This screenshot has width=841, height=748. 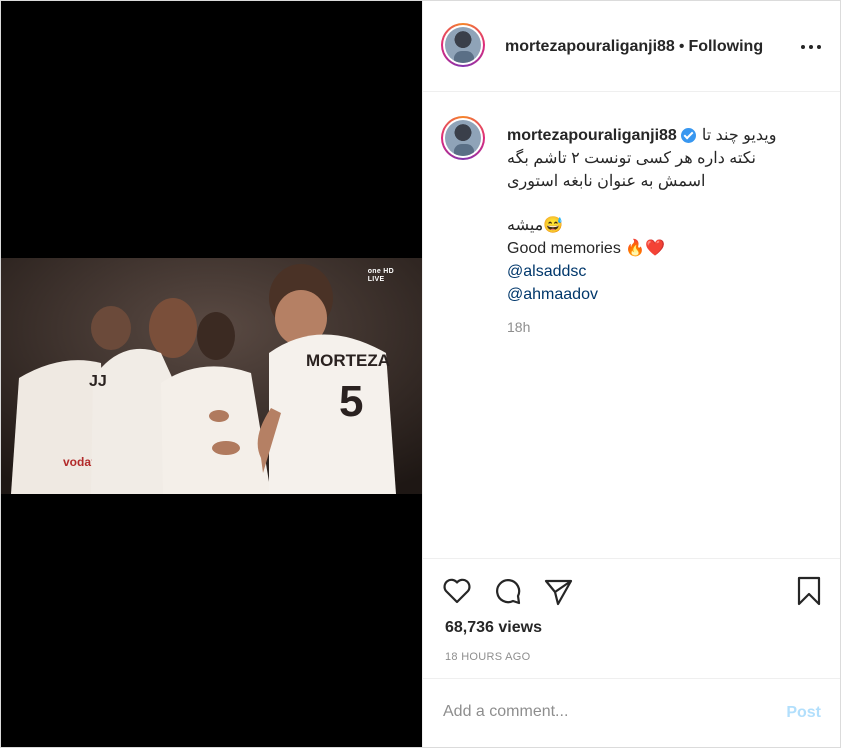 I want to click on post-header: mortezapouraliganji88 • Following, so click(x=631, y=46).